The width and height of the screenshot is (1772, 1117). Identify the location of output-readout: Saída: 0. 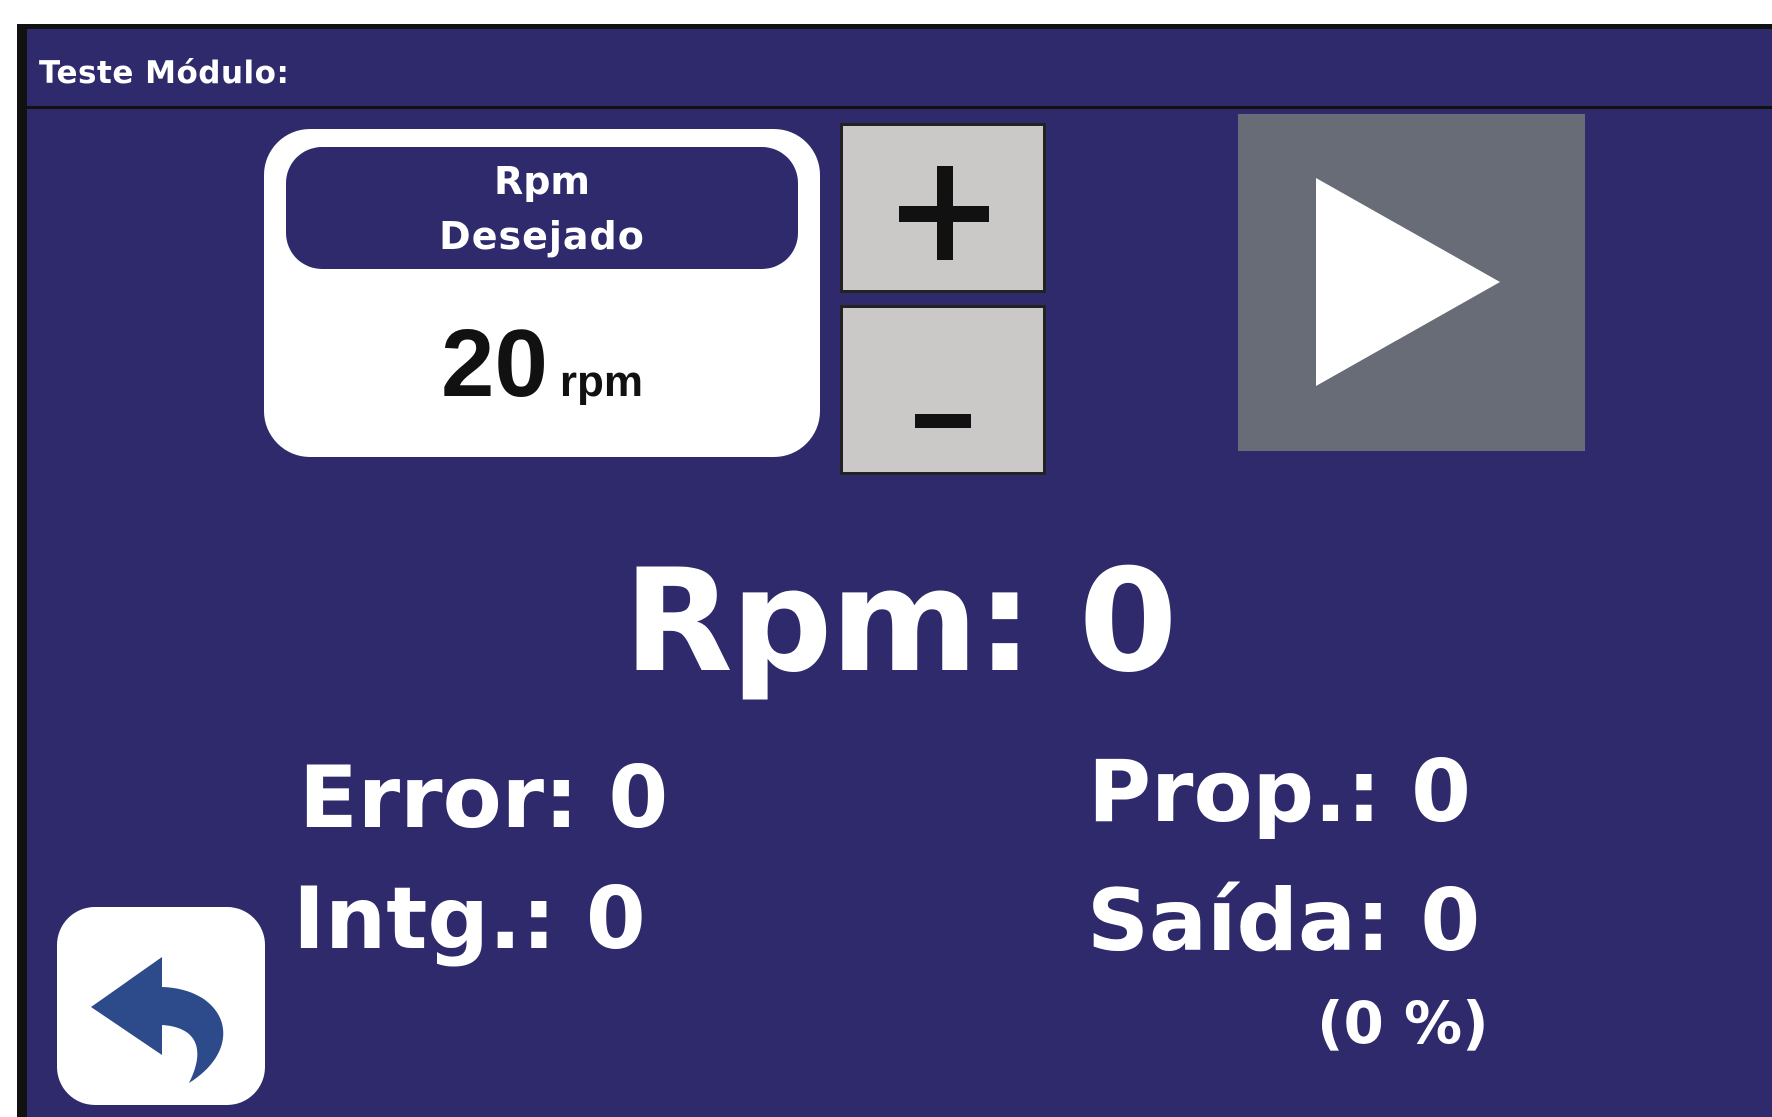
(1284, 921).